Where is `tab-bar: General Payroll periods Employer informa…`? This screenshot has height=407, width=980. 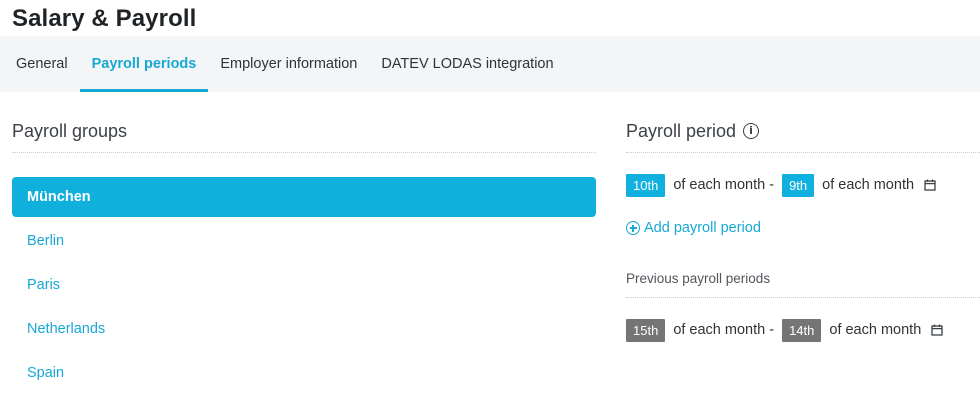 tab-bar: General Payroll periods Employer informa… is located at coordinates (490, 64).